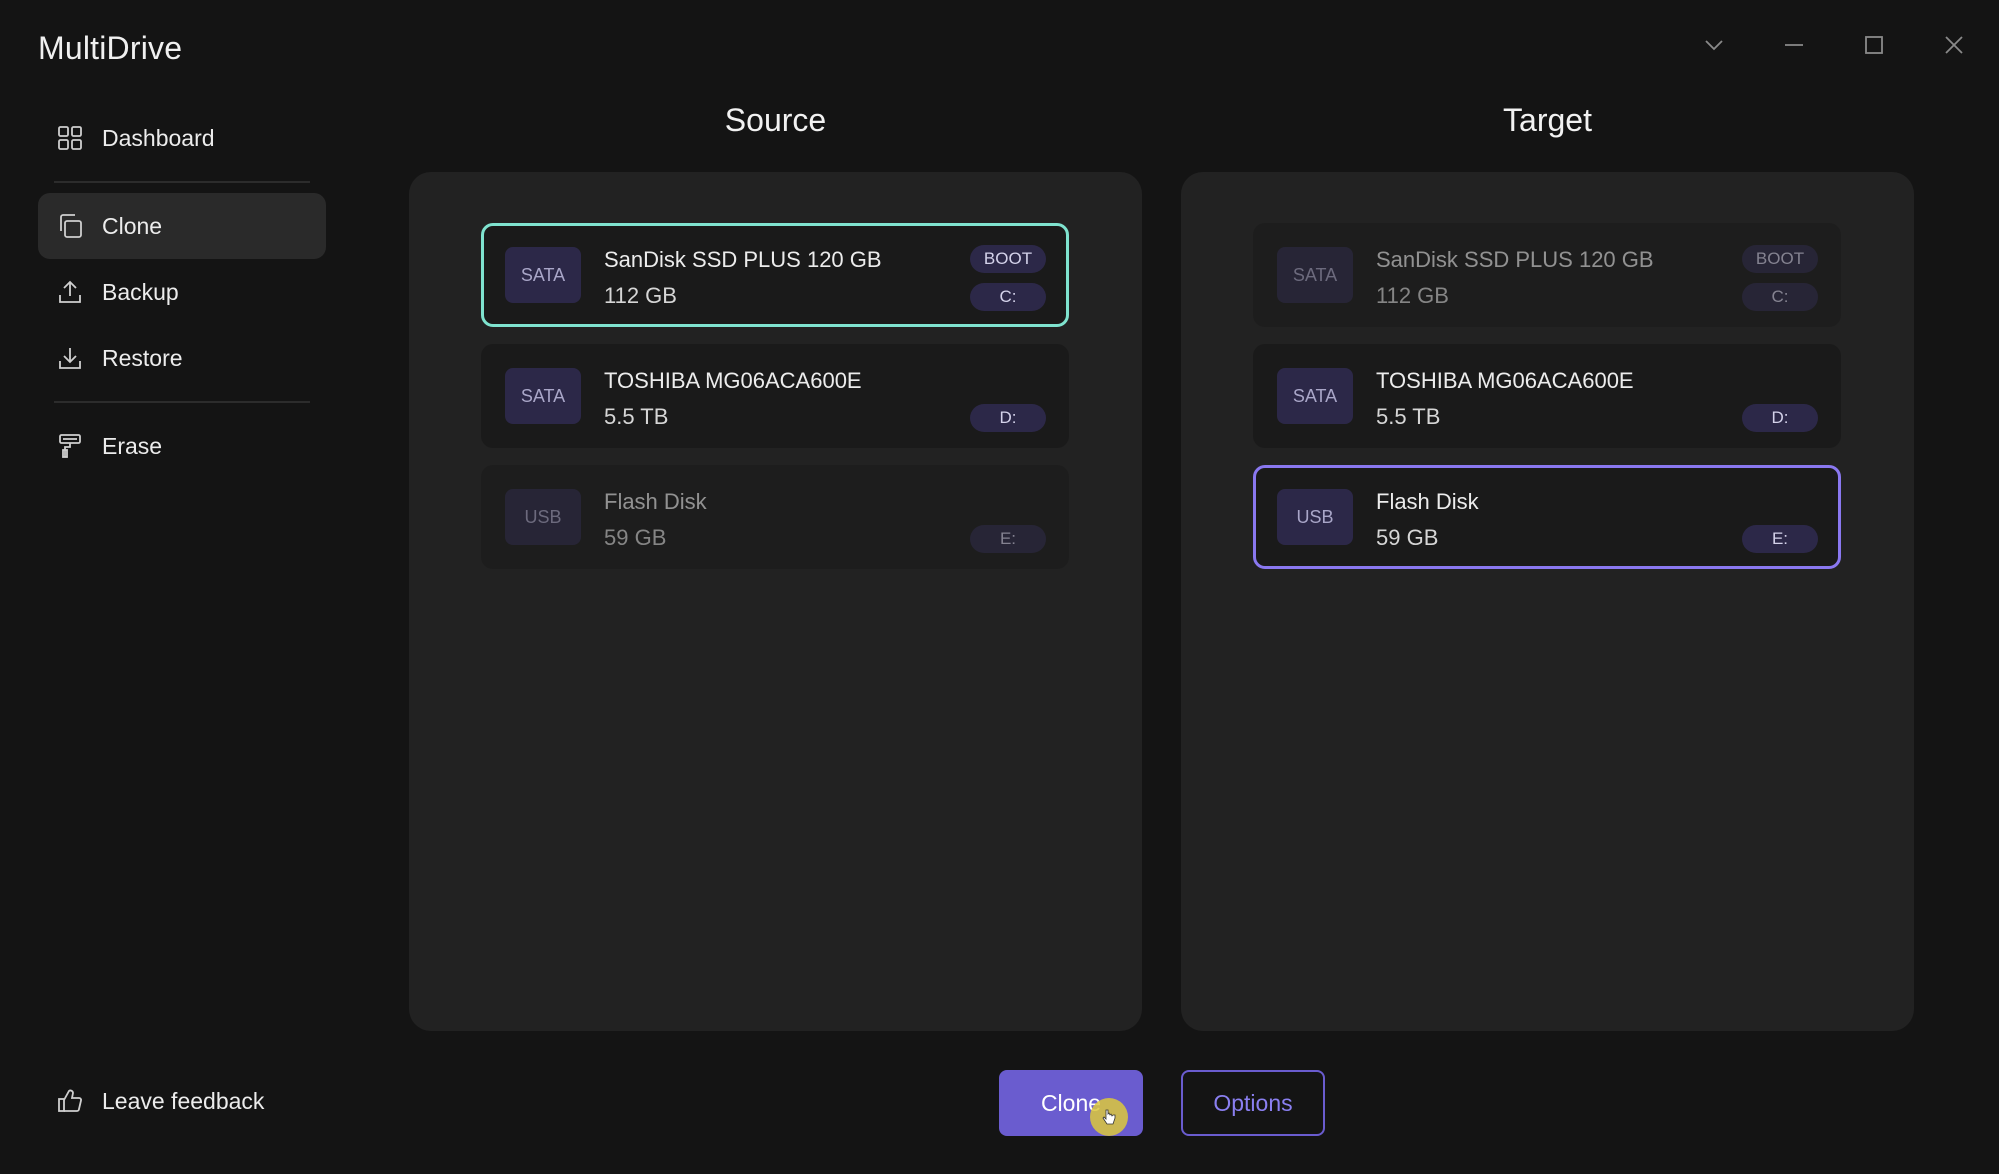 This screenshot has height=1174, width=1999. What do you see at coordinates (1547, 517) in the screenshot?
I see `target-drive-flash: USB Flash Disk 59 GB E:` at bounding box center [1547, 517].